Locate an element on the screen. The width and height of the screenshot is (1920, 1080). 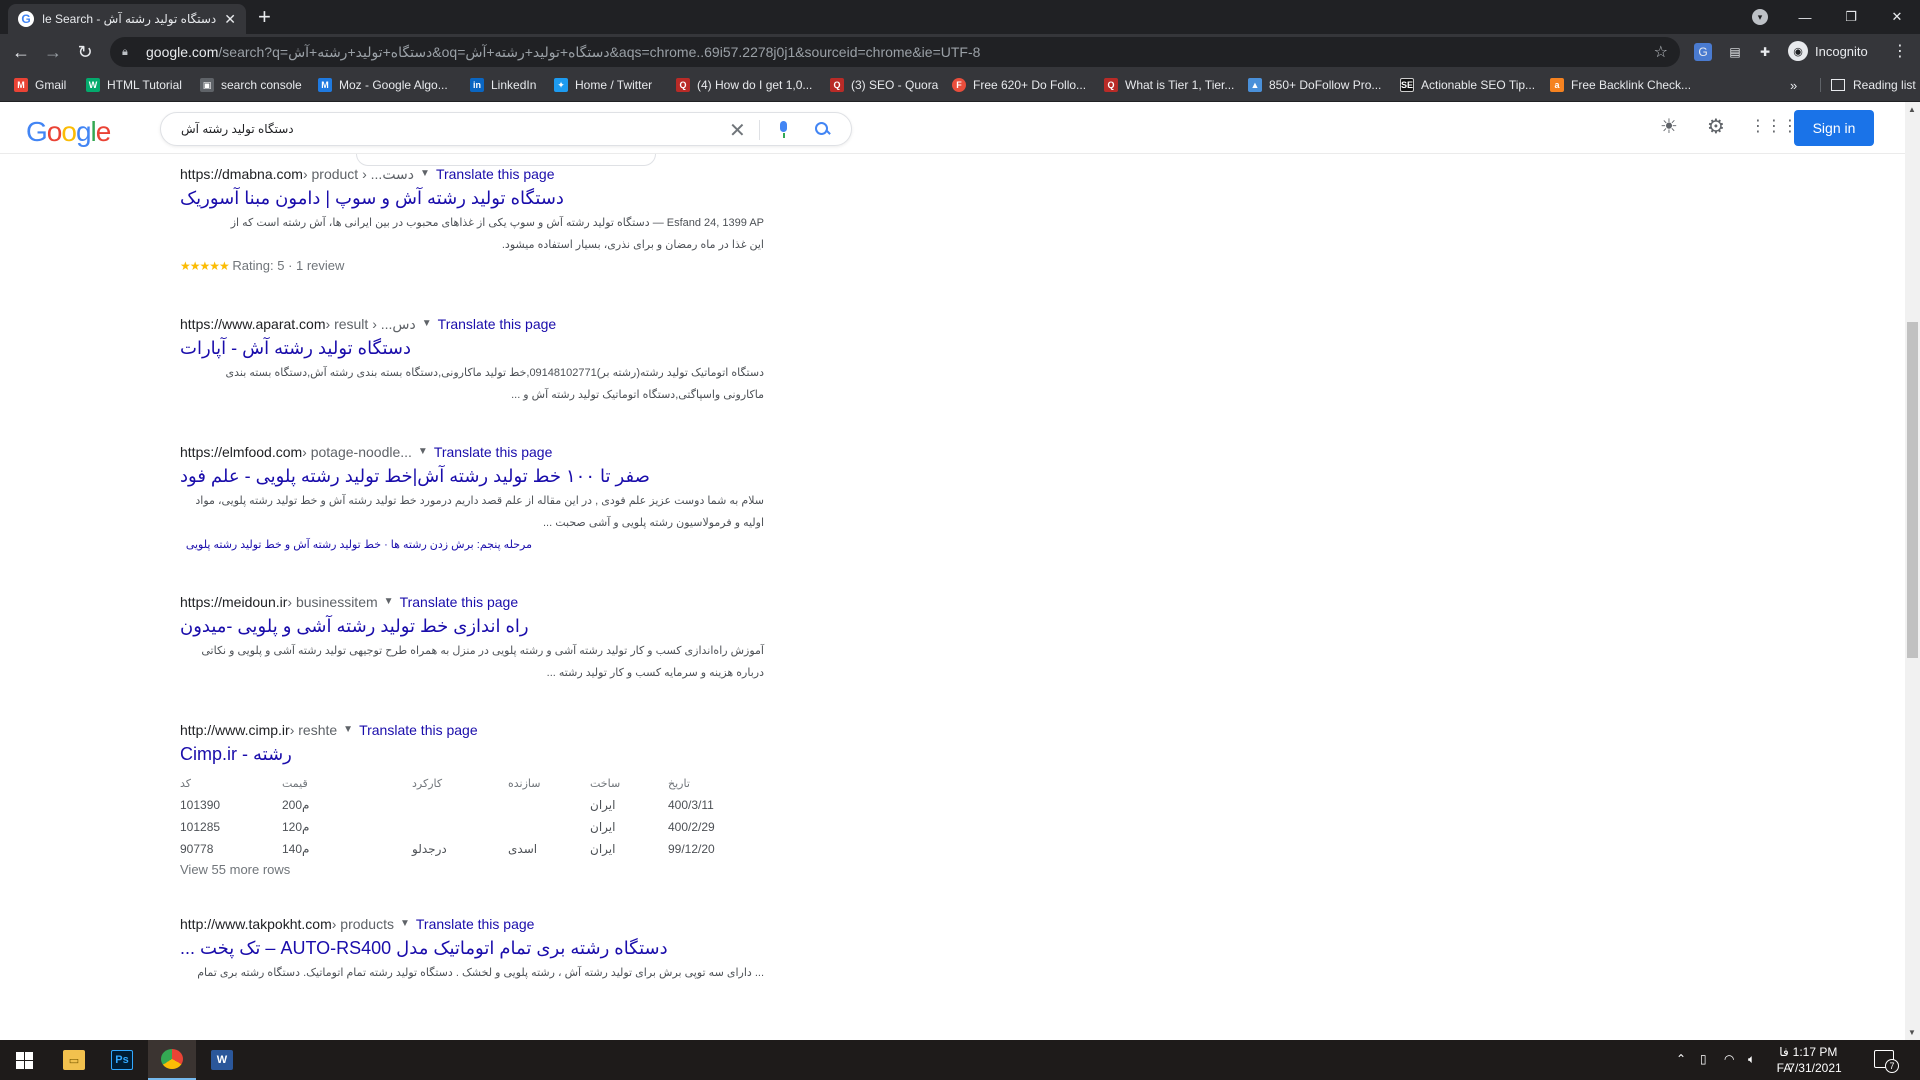
new-tab-button: + is located at coordinates (264, 17).